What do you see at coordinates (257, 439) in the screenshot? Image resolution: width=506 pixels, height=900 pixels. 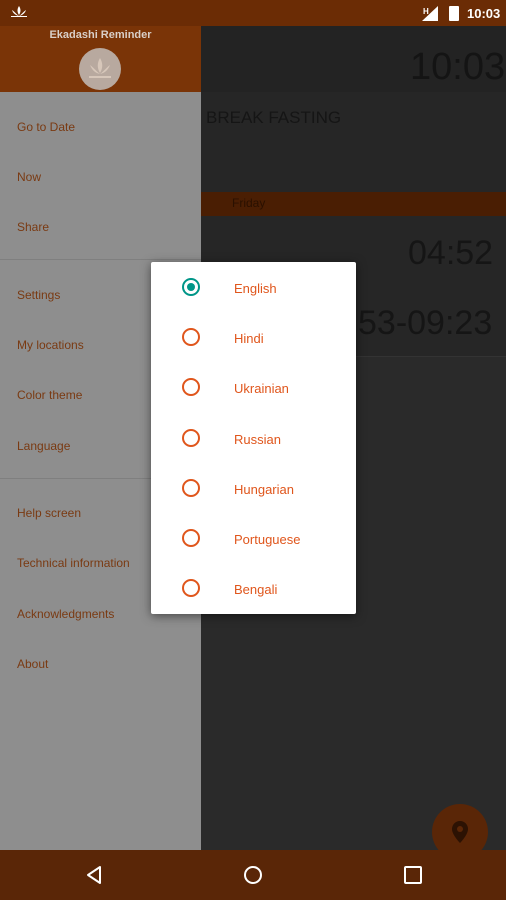 I see `language-option-label: Russian` at bounding box center [257, 439].